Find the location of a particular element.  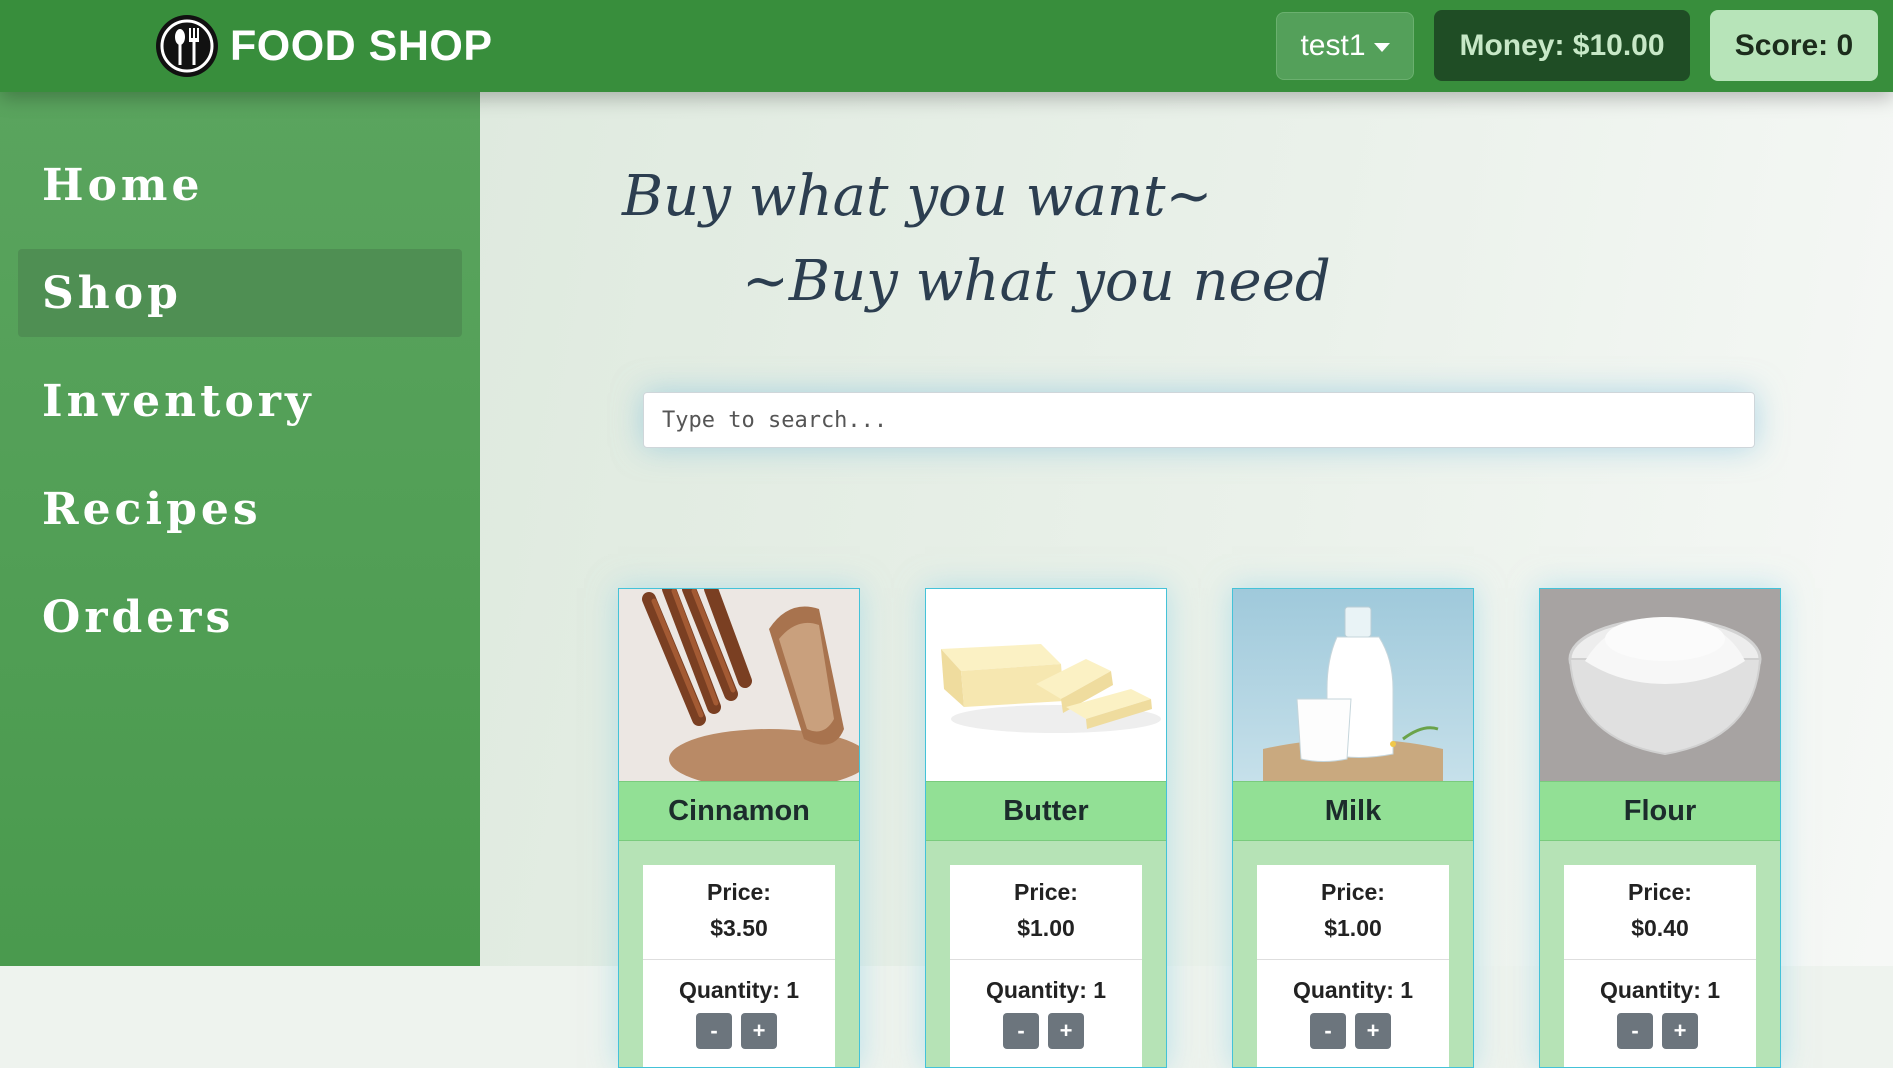

brand: FOOD SHOP is located at coordinates (324, 46).